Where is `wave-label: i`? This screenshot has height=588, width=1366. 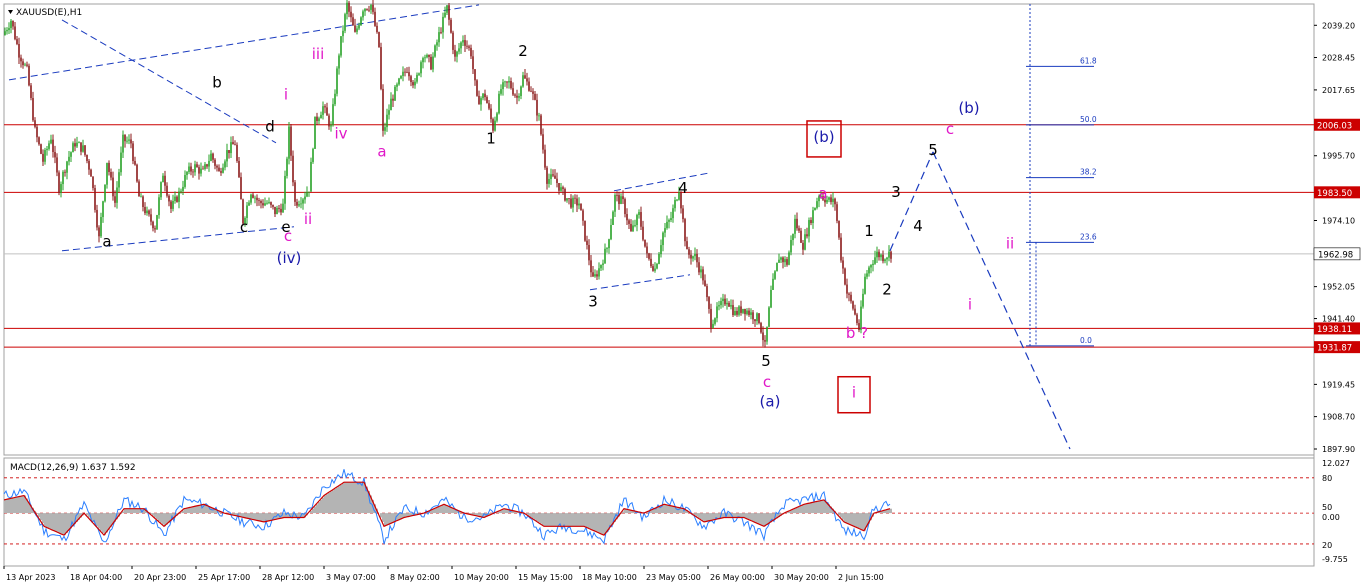 wave-label: i is located at coordinates (854, 393).